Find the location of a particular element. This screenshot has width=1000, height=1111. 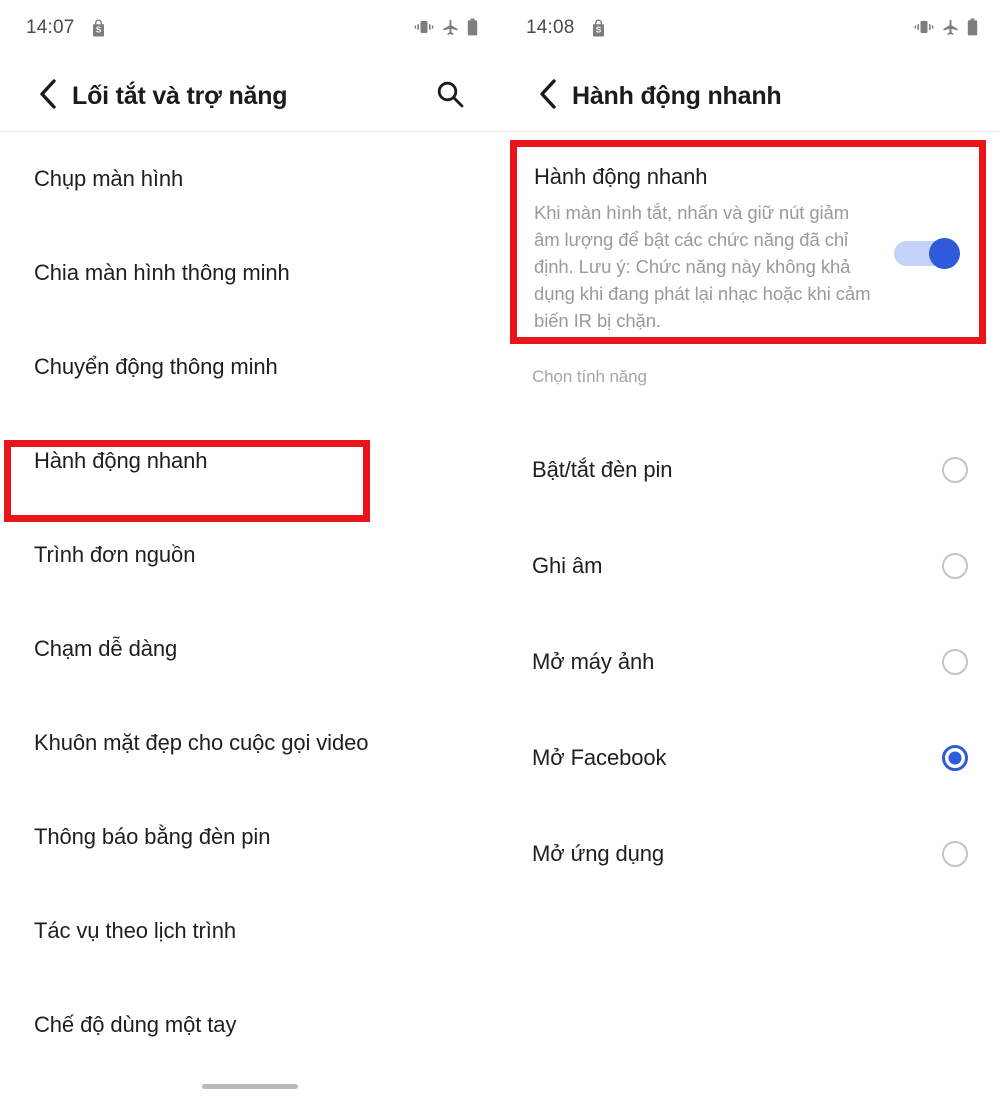

back-button-right is located at coordinates (548, 96).